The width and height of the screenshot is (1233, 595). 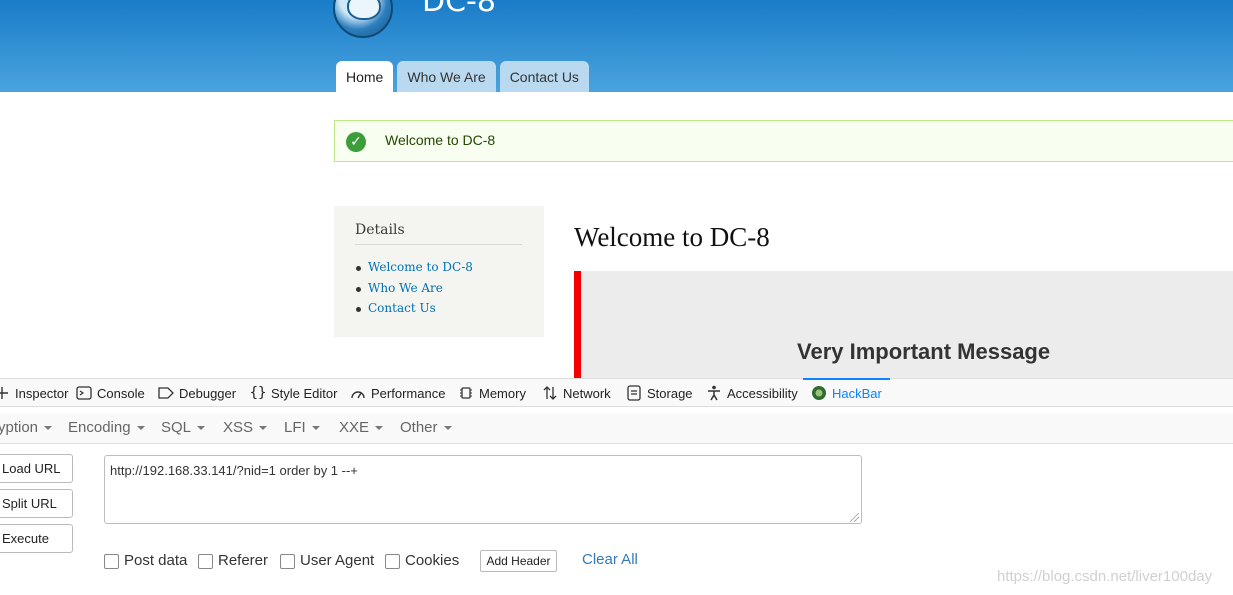 What do you see at coordinates (205, 561) in the screenshot?
I see `referer-checkbox` at bounding box center [205, 561].